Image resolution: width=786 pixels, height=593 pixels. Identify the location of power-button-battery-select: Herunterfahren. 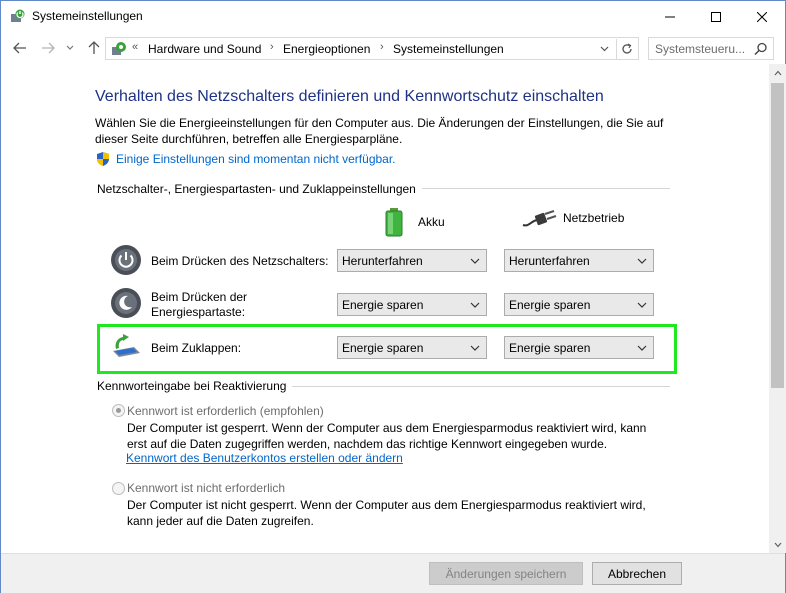
(412, 260).